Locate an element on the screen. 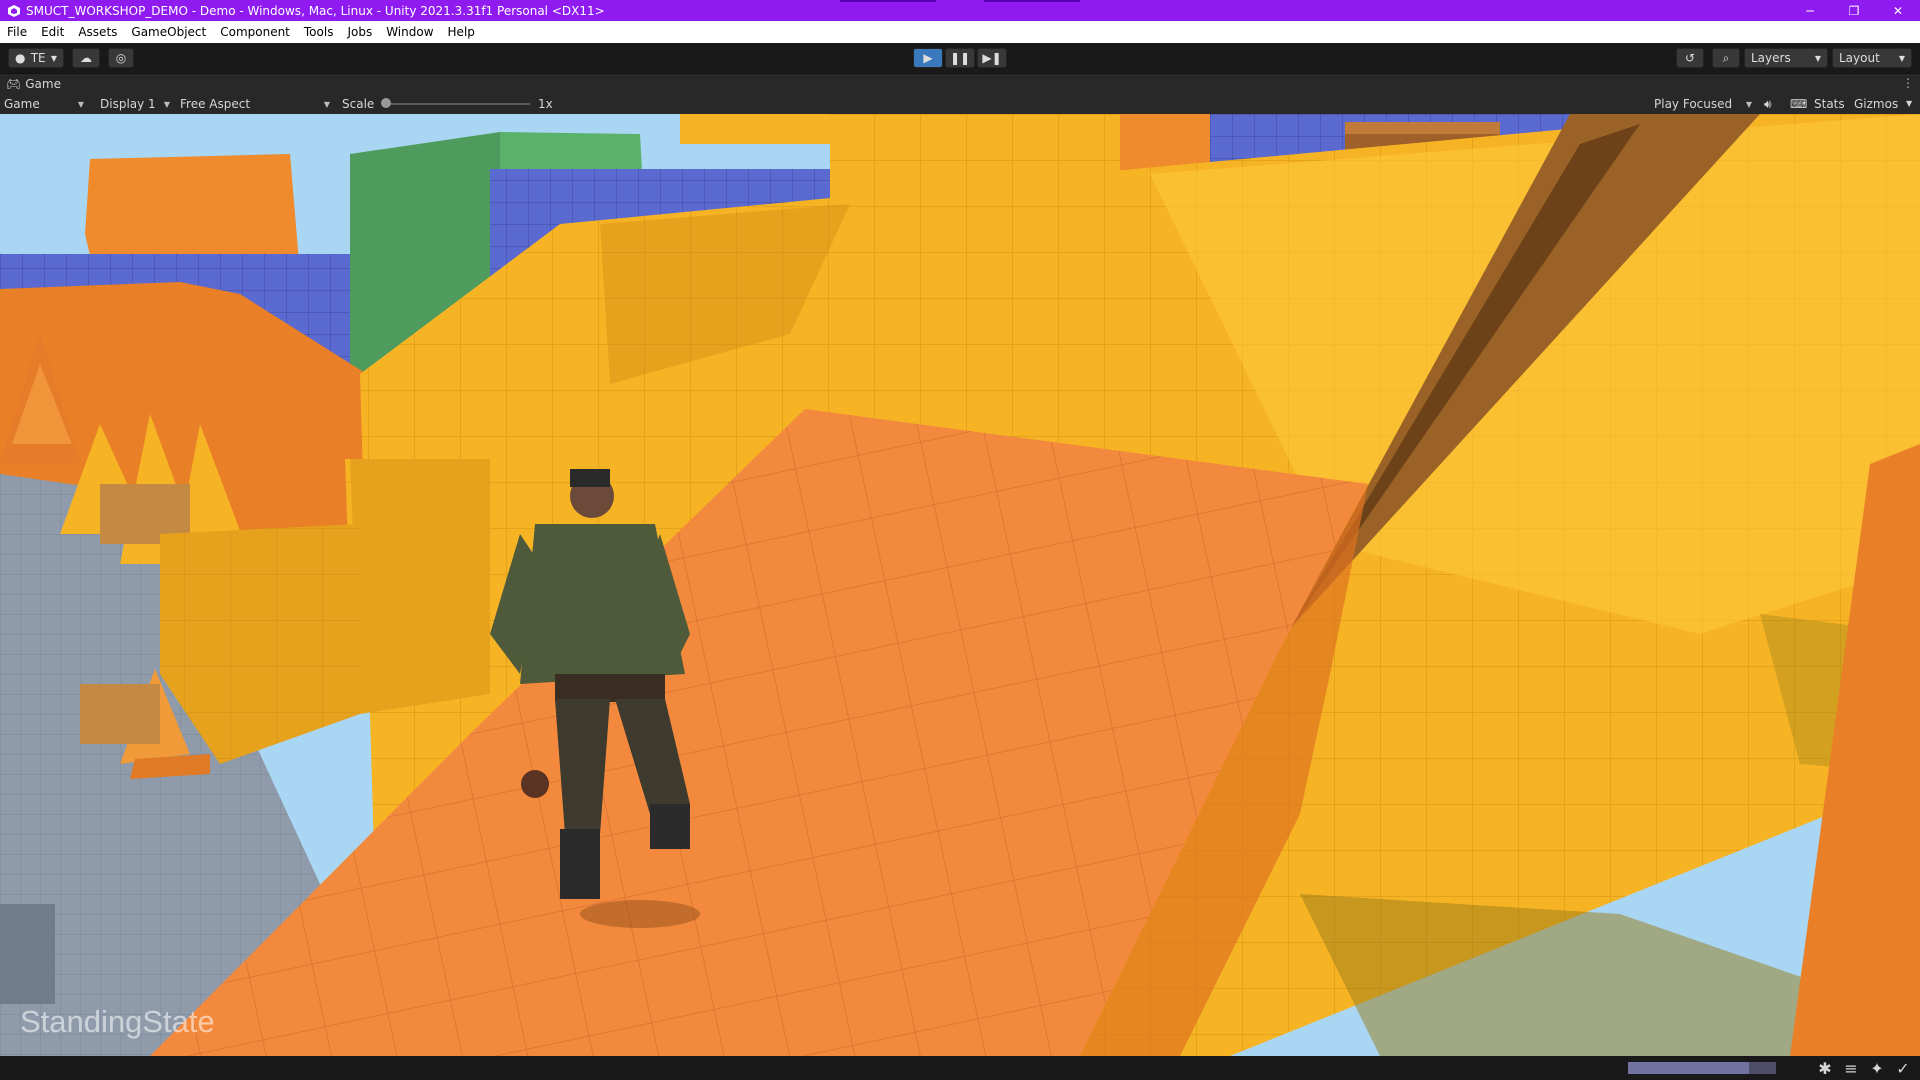  collab-button: ◎ is located at coordinates (121, 58).